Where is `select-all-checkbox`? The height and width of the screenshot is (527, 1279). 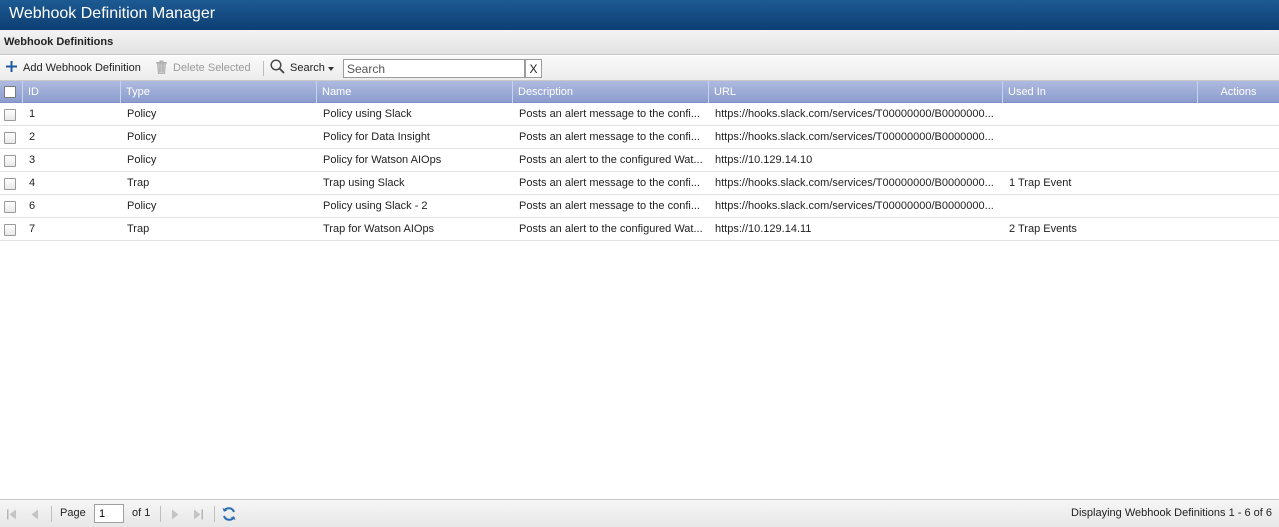
select-all-checkbox is located at coordinates (10, 92).